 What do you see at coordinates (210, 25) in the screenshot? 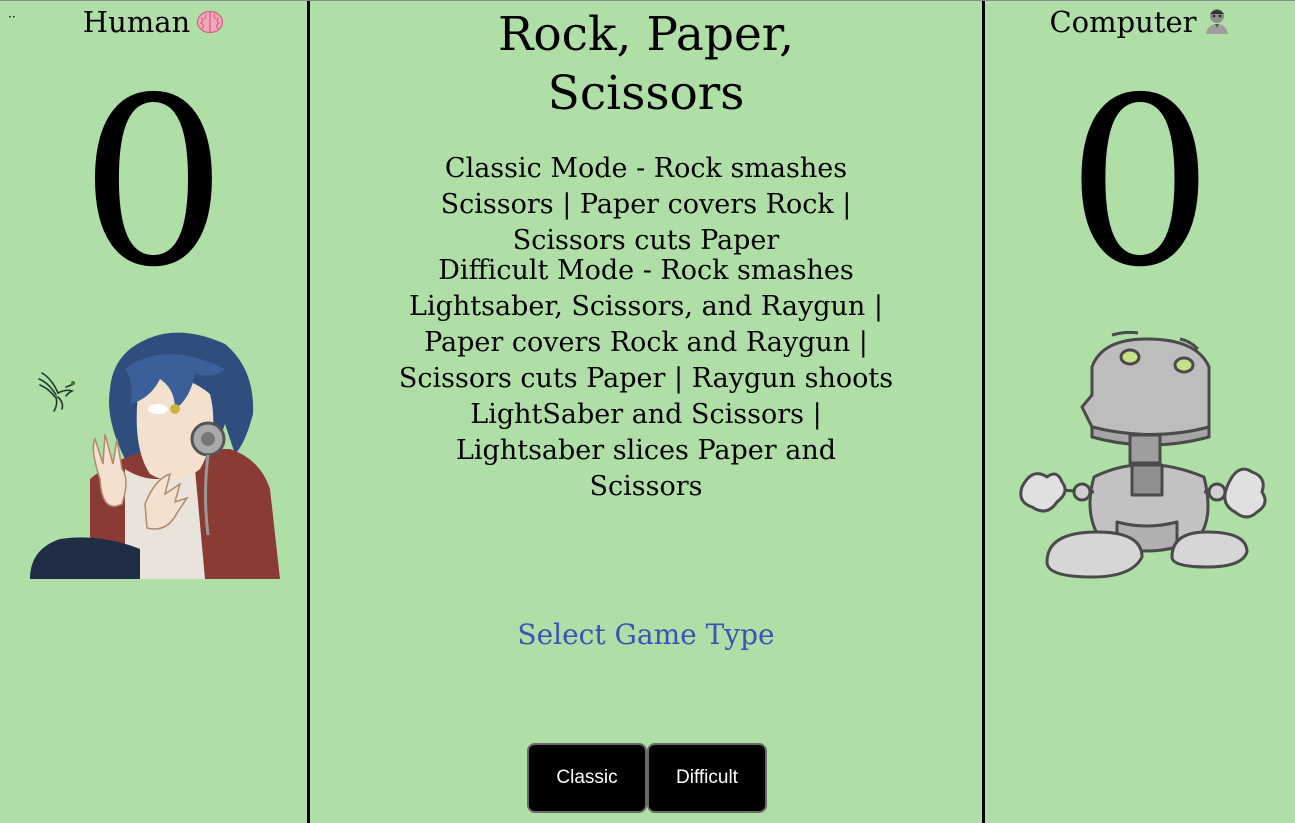
I see `brain-icon` at bounding box center [210, 25].